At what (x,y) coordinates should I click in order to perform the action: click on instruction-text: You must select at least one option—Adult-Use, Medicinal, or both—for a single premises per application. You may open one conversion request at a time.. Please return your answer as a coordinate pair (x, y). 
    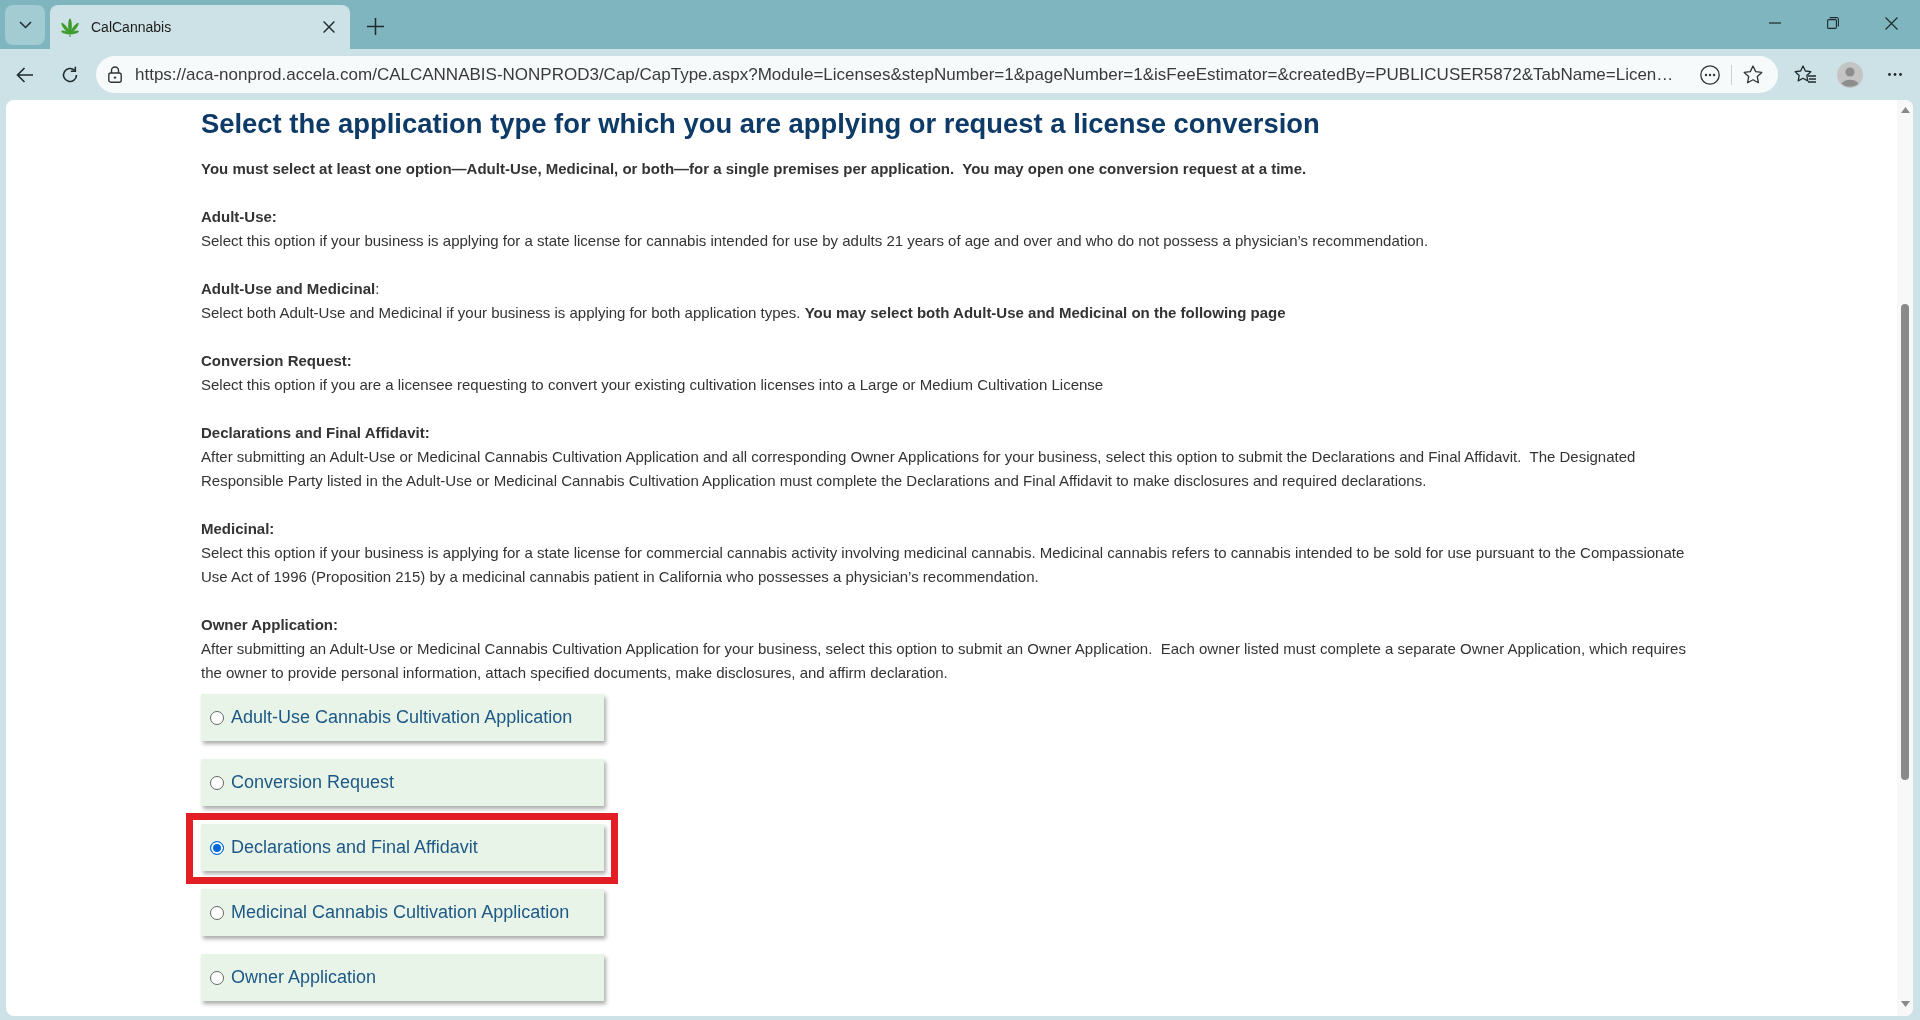
    Looking at the image, I should click on (754, 169).